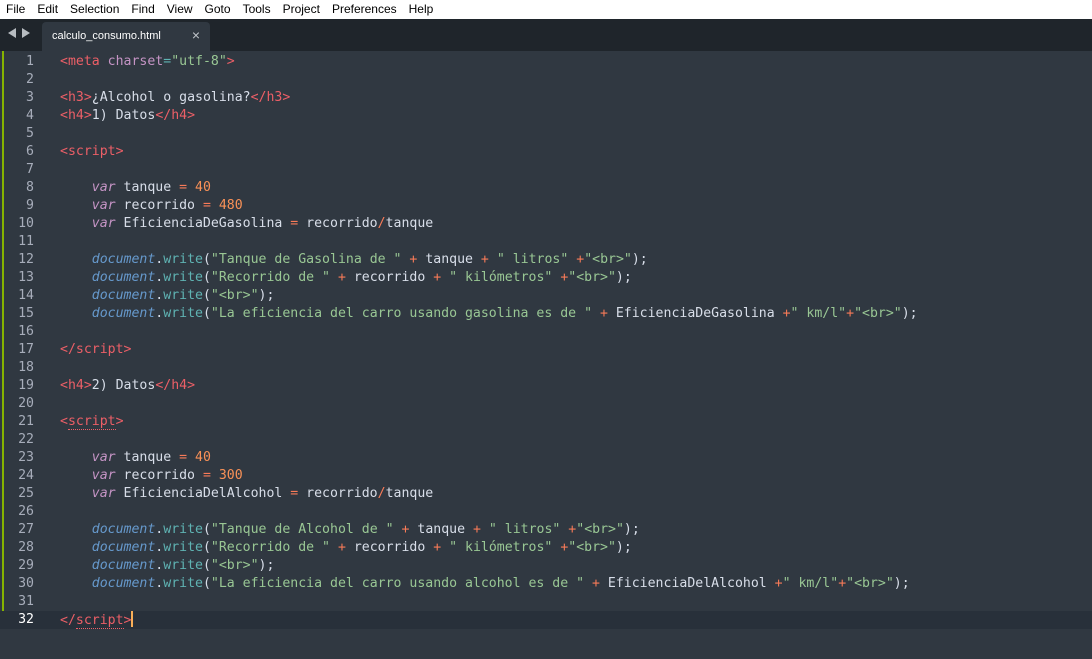 Image resolution: width=1092 pixels, height=659 pixels. I want to click on code-line: 20, so click(546, 404).